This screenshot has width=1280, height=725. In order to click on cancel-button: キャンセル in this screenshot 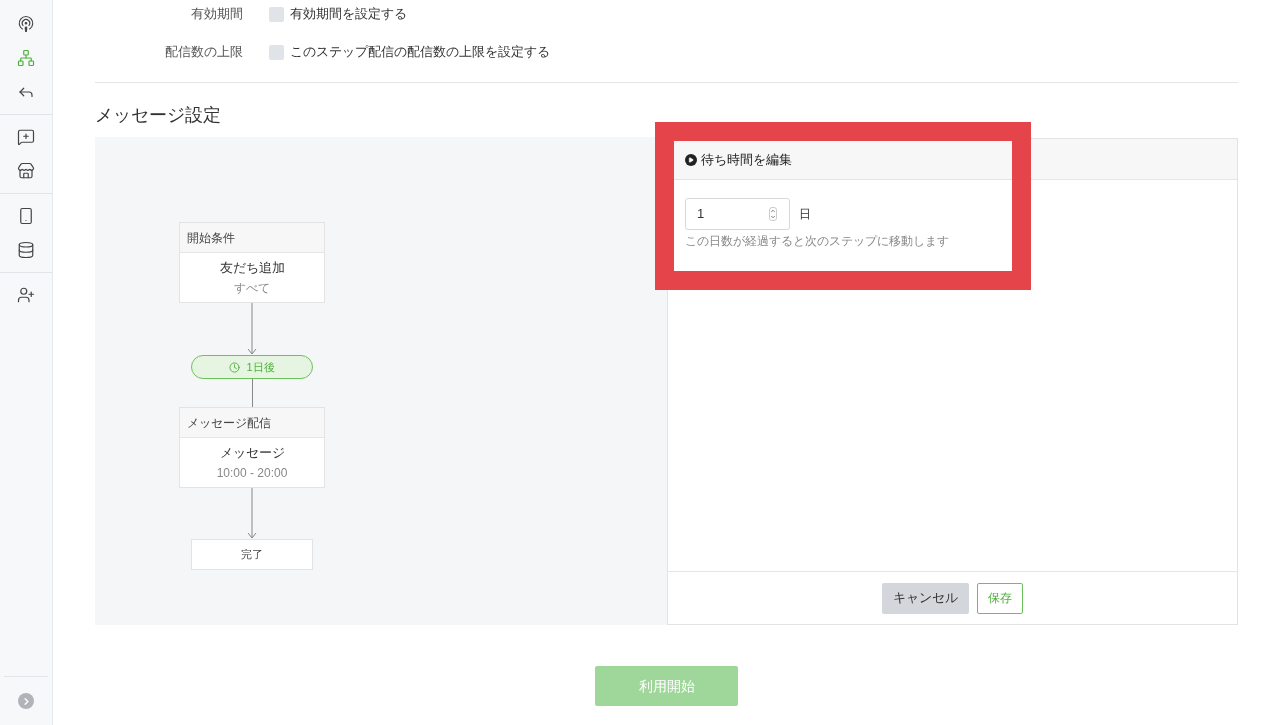, I will do `click(925, 598)`.